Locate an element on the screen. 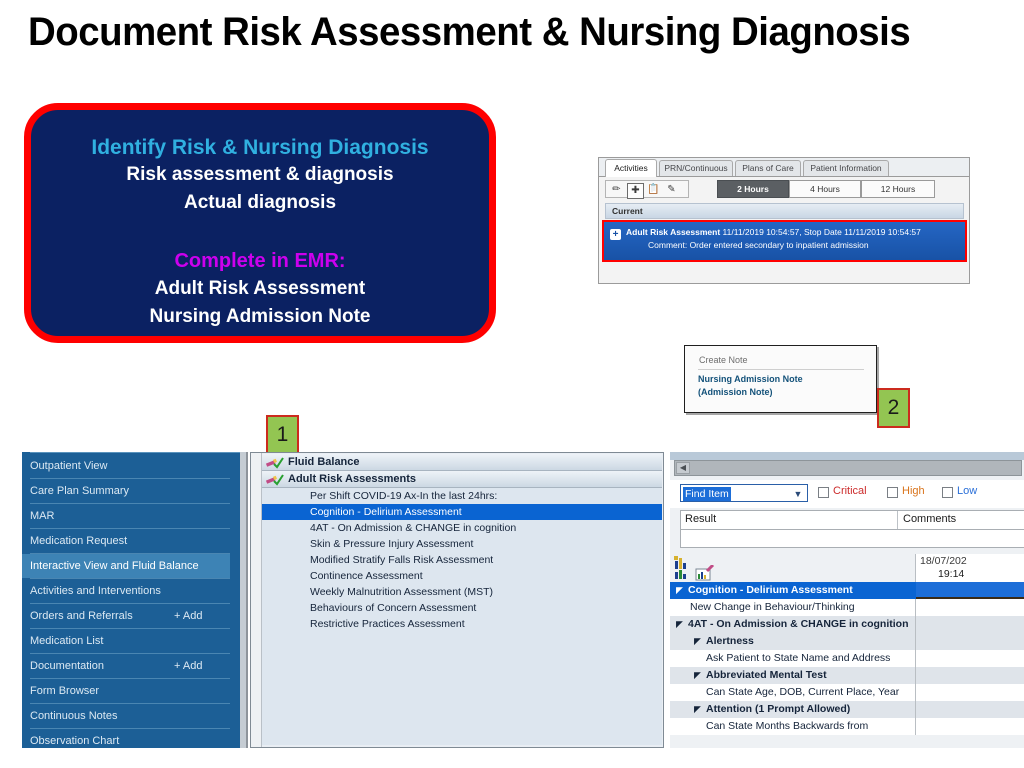 This screenshot has height=768, width=1024. high-checkbox is located at coordinates (892, 492).